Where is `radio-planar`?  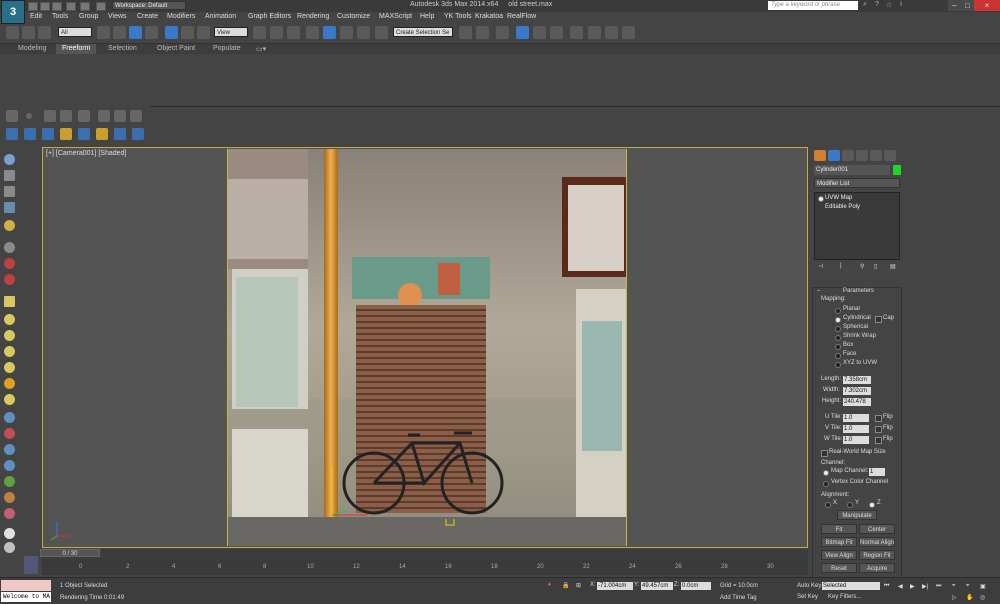
radio-planar is located at coordinates (838, 311).